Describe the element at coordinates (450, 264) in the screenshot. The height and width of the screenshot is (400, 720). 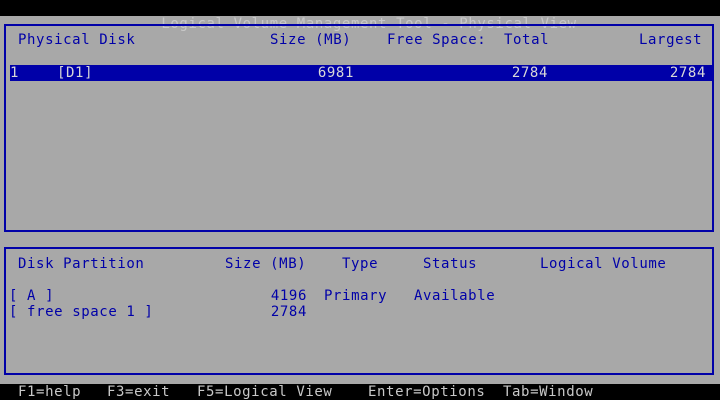
I see `column-header-status: Status` at that location.